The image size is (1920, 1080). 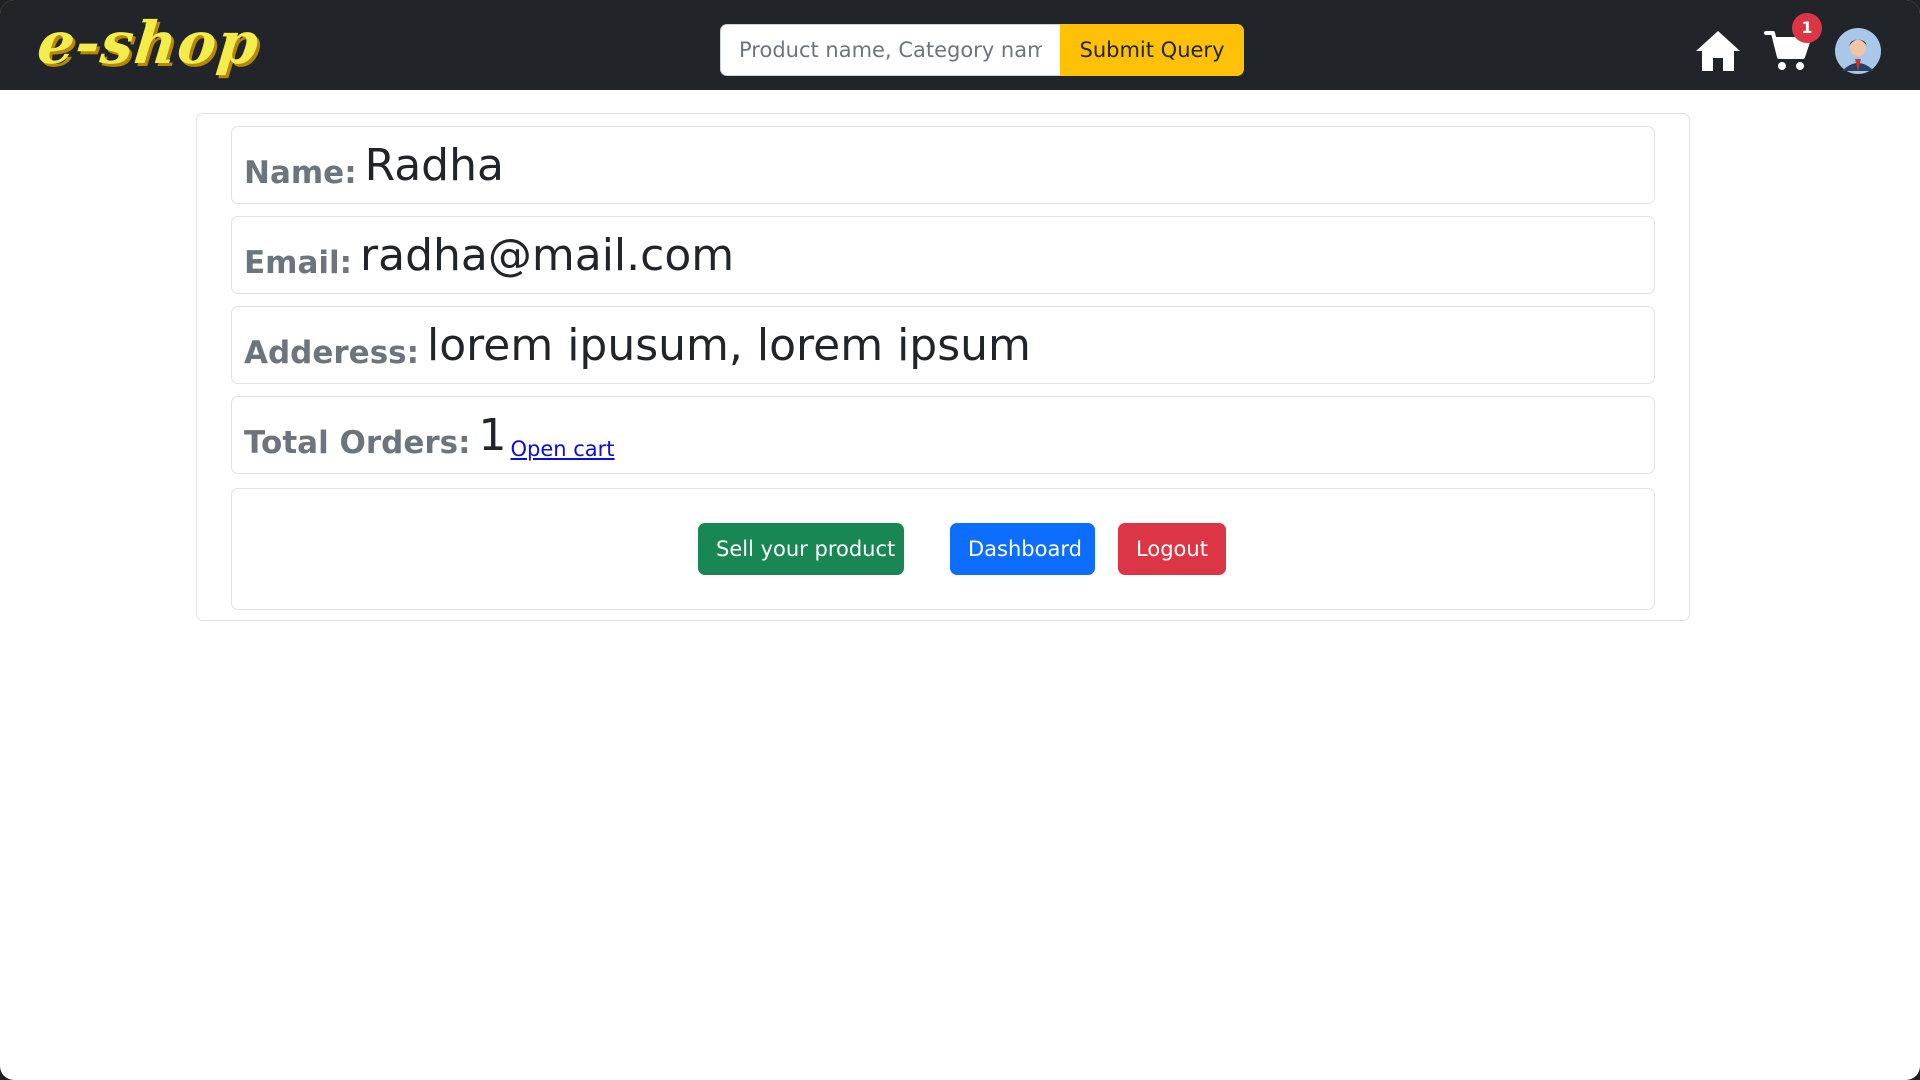 I want to click on email-row: Email: radha@mail.com, so click(x=943, y=255).